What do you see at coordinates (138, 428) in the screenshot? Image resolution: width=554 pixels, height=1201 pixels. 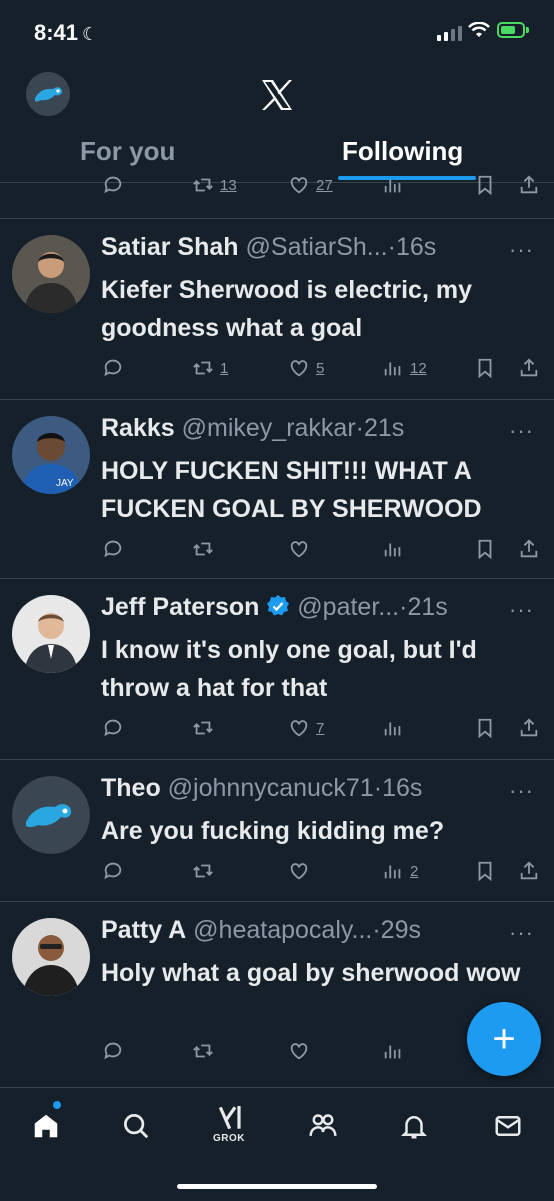 I see `display-name: Rakks` at bounding box center [138, 428].